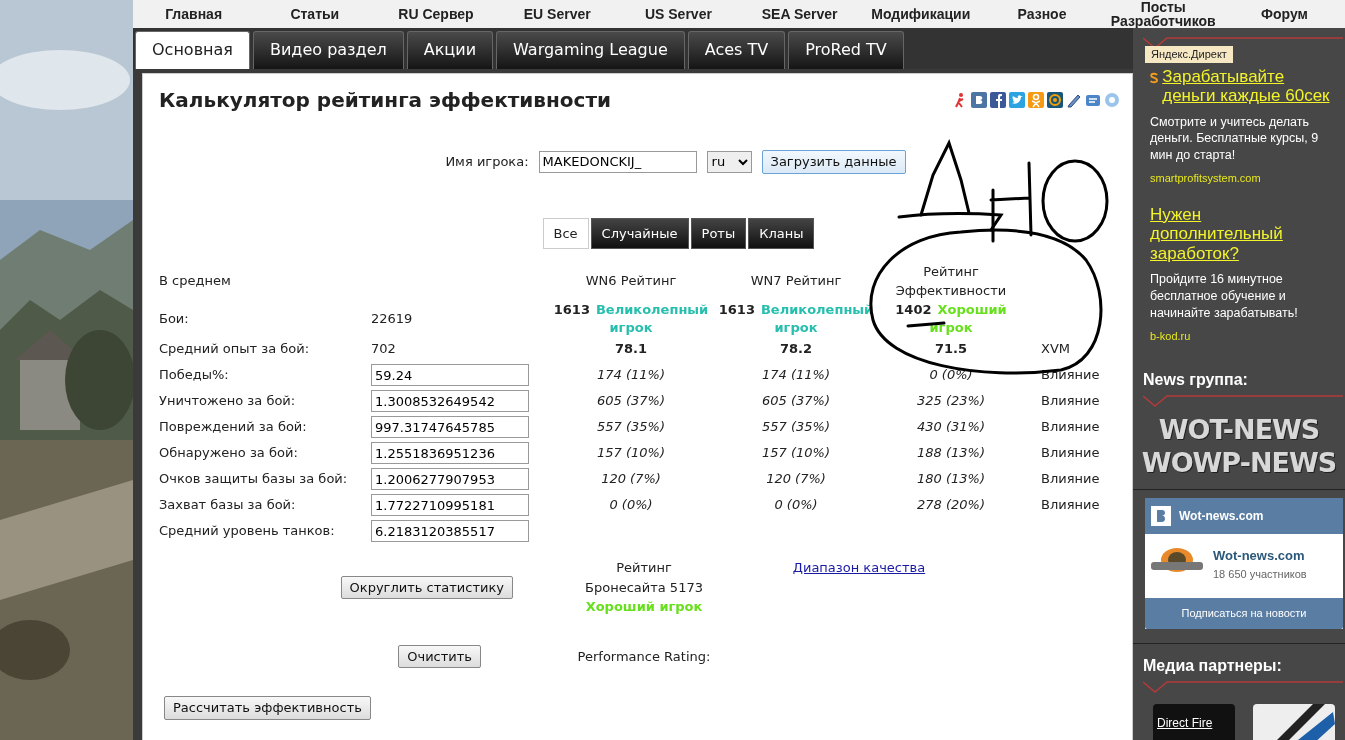  What do you see at coordinates (781, 233) in the screenshot?
I see `filter-tab: Кланы` at bounding box center [781, 233].